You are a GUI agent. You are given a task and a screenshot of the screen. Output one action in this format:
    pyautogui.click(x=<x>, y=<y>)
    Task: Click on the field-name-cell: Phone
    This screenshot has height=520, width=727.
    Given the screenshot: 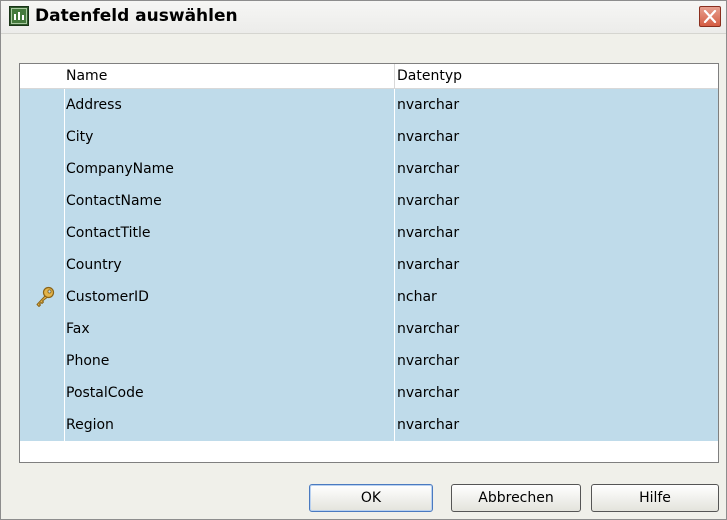 What is the action you would take?
    pyautogui.click(x=88, y=361)
    